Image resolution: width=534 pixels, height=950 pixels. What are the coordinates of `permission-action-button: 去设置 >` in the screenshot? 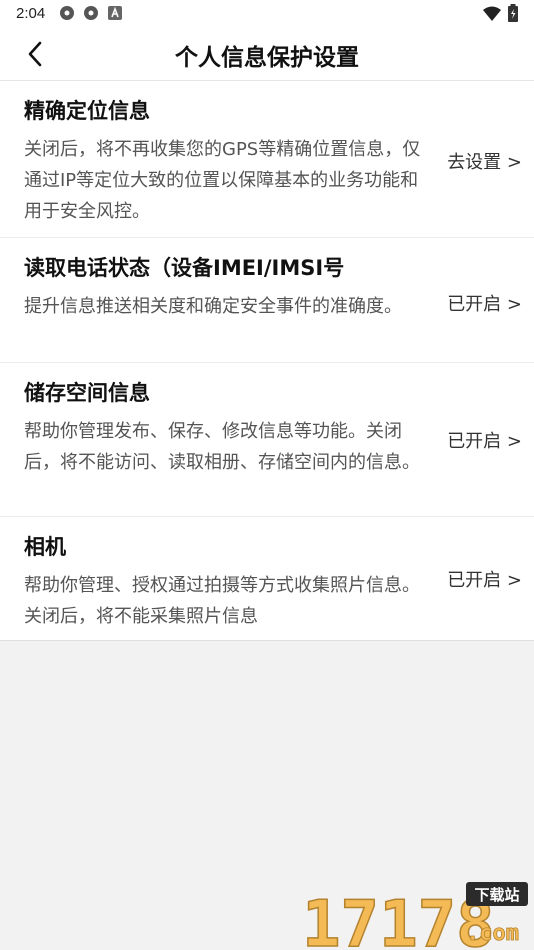 It's located at (484, 161).